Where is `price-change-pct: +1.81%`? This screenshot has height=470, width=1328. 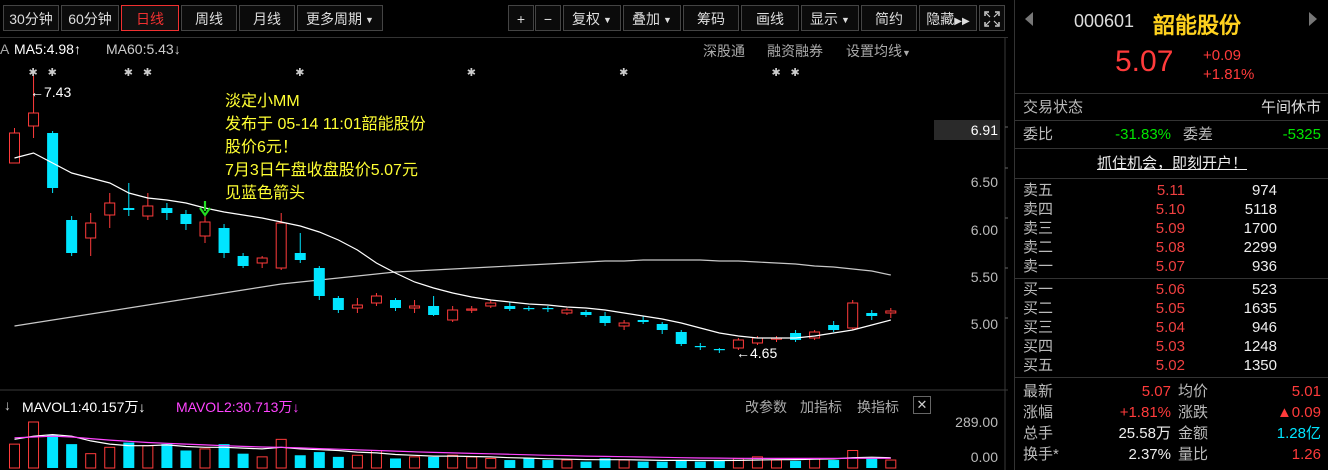
price-change-pct: +1.81% is located at coordinates (1229, 74).